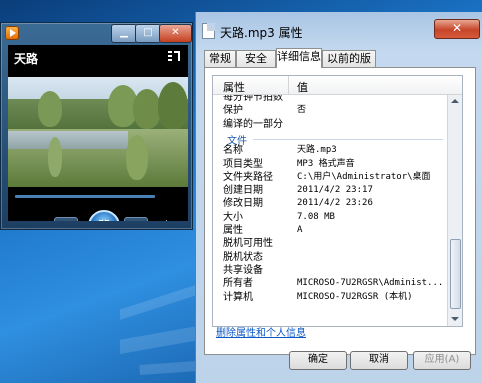 Image resolution: width=482 pixels, height=383 pixels. I want to click on cancel-button: 取消, so click(379, 360).